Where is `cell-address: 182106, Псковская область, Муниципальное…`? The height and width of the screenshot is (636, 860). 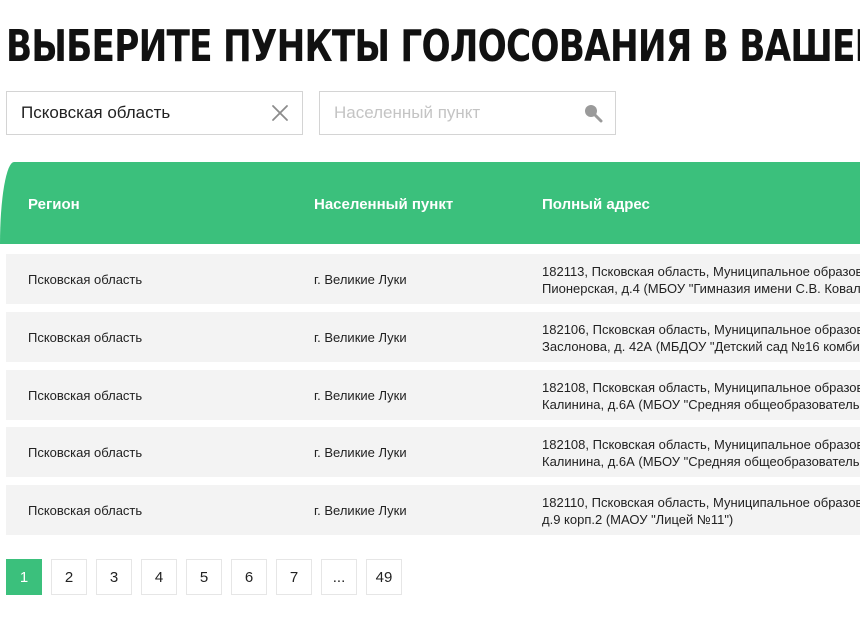
cell-address: 182106, Псковская область, Муниципальное… is located at coordinates (701, 338).